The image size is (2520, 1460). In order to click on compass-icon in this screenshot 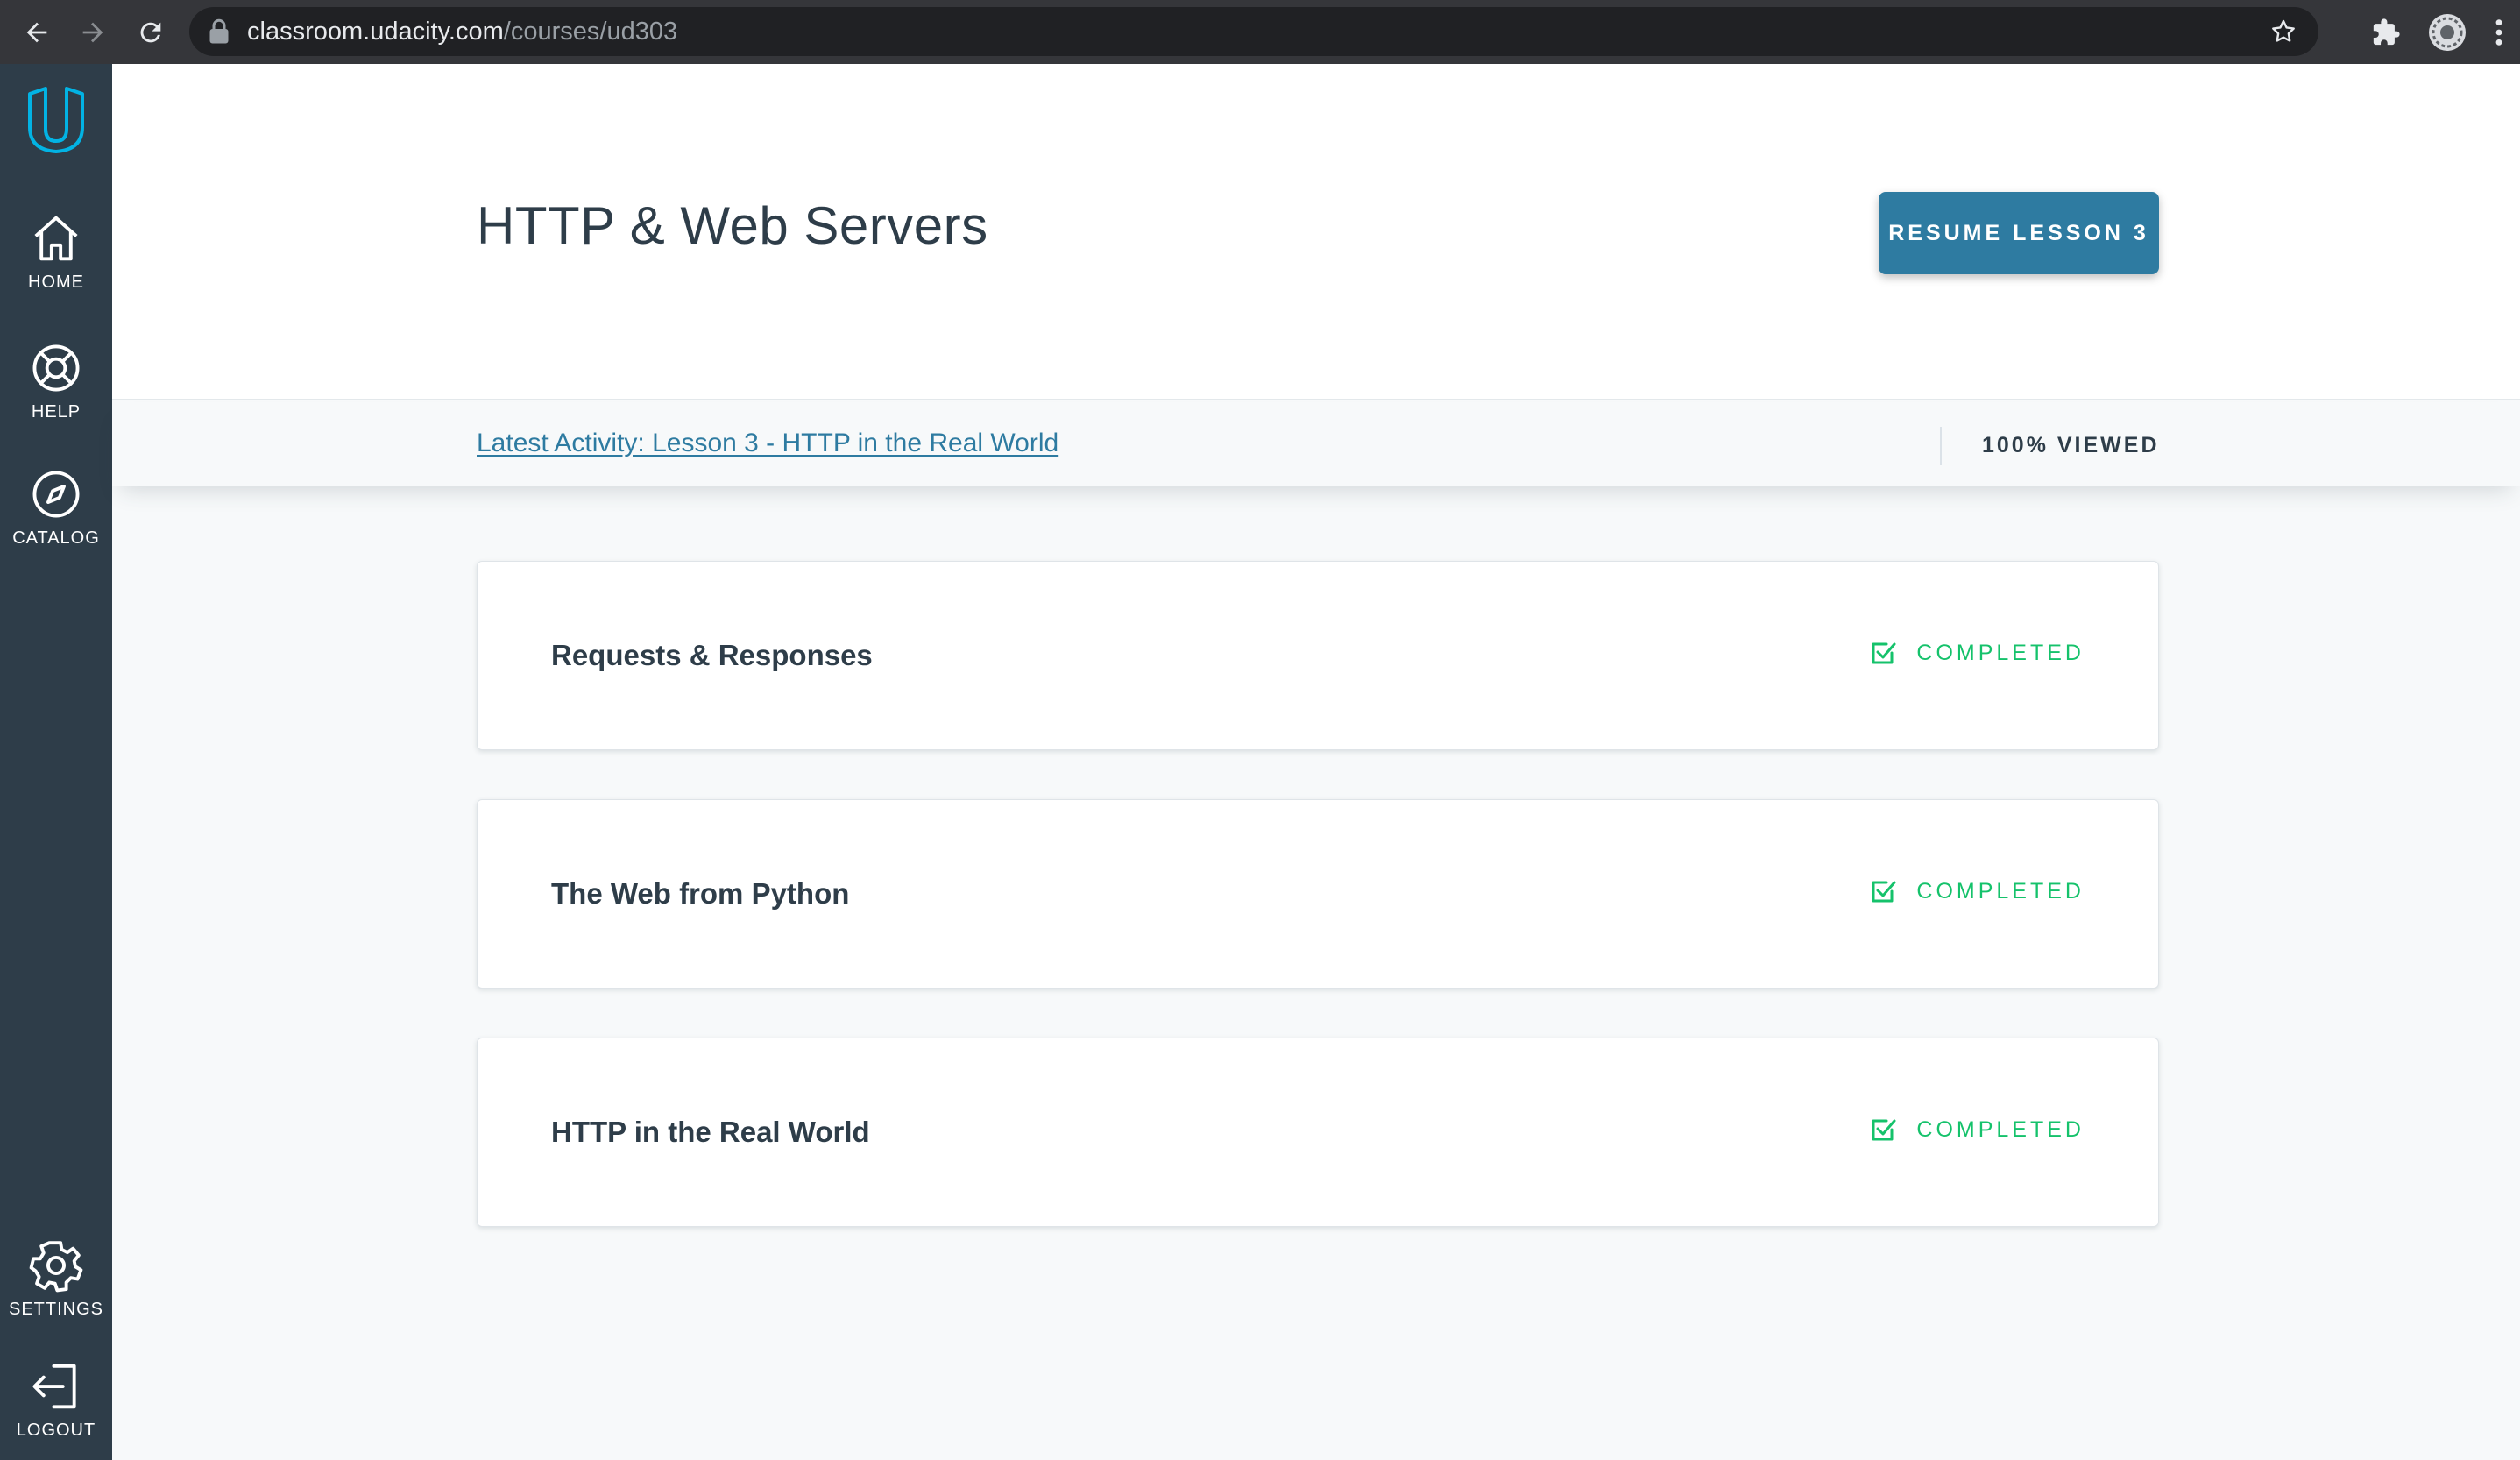, I will do `click(56, 494)`.